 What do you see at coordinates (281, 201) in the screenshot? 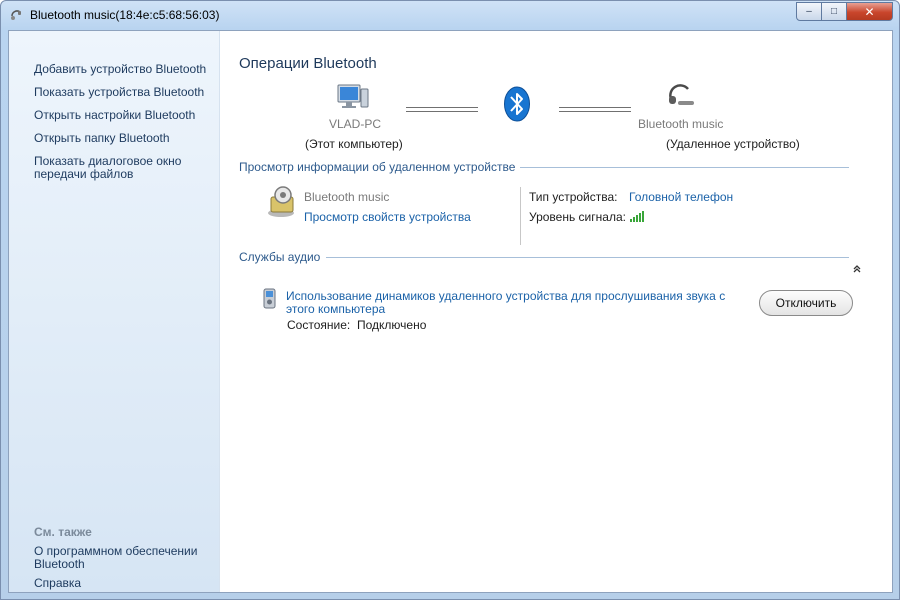
I see `device-settings-icon` at bounding box center [281, 201].